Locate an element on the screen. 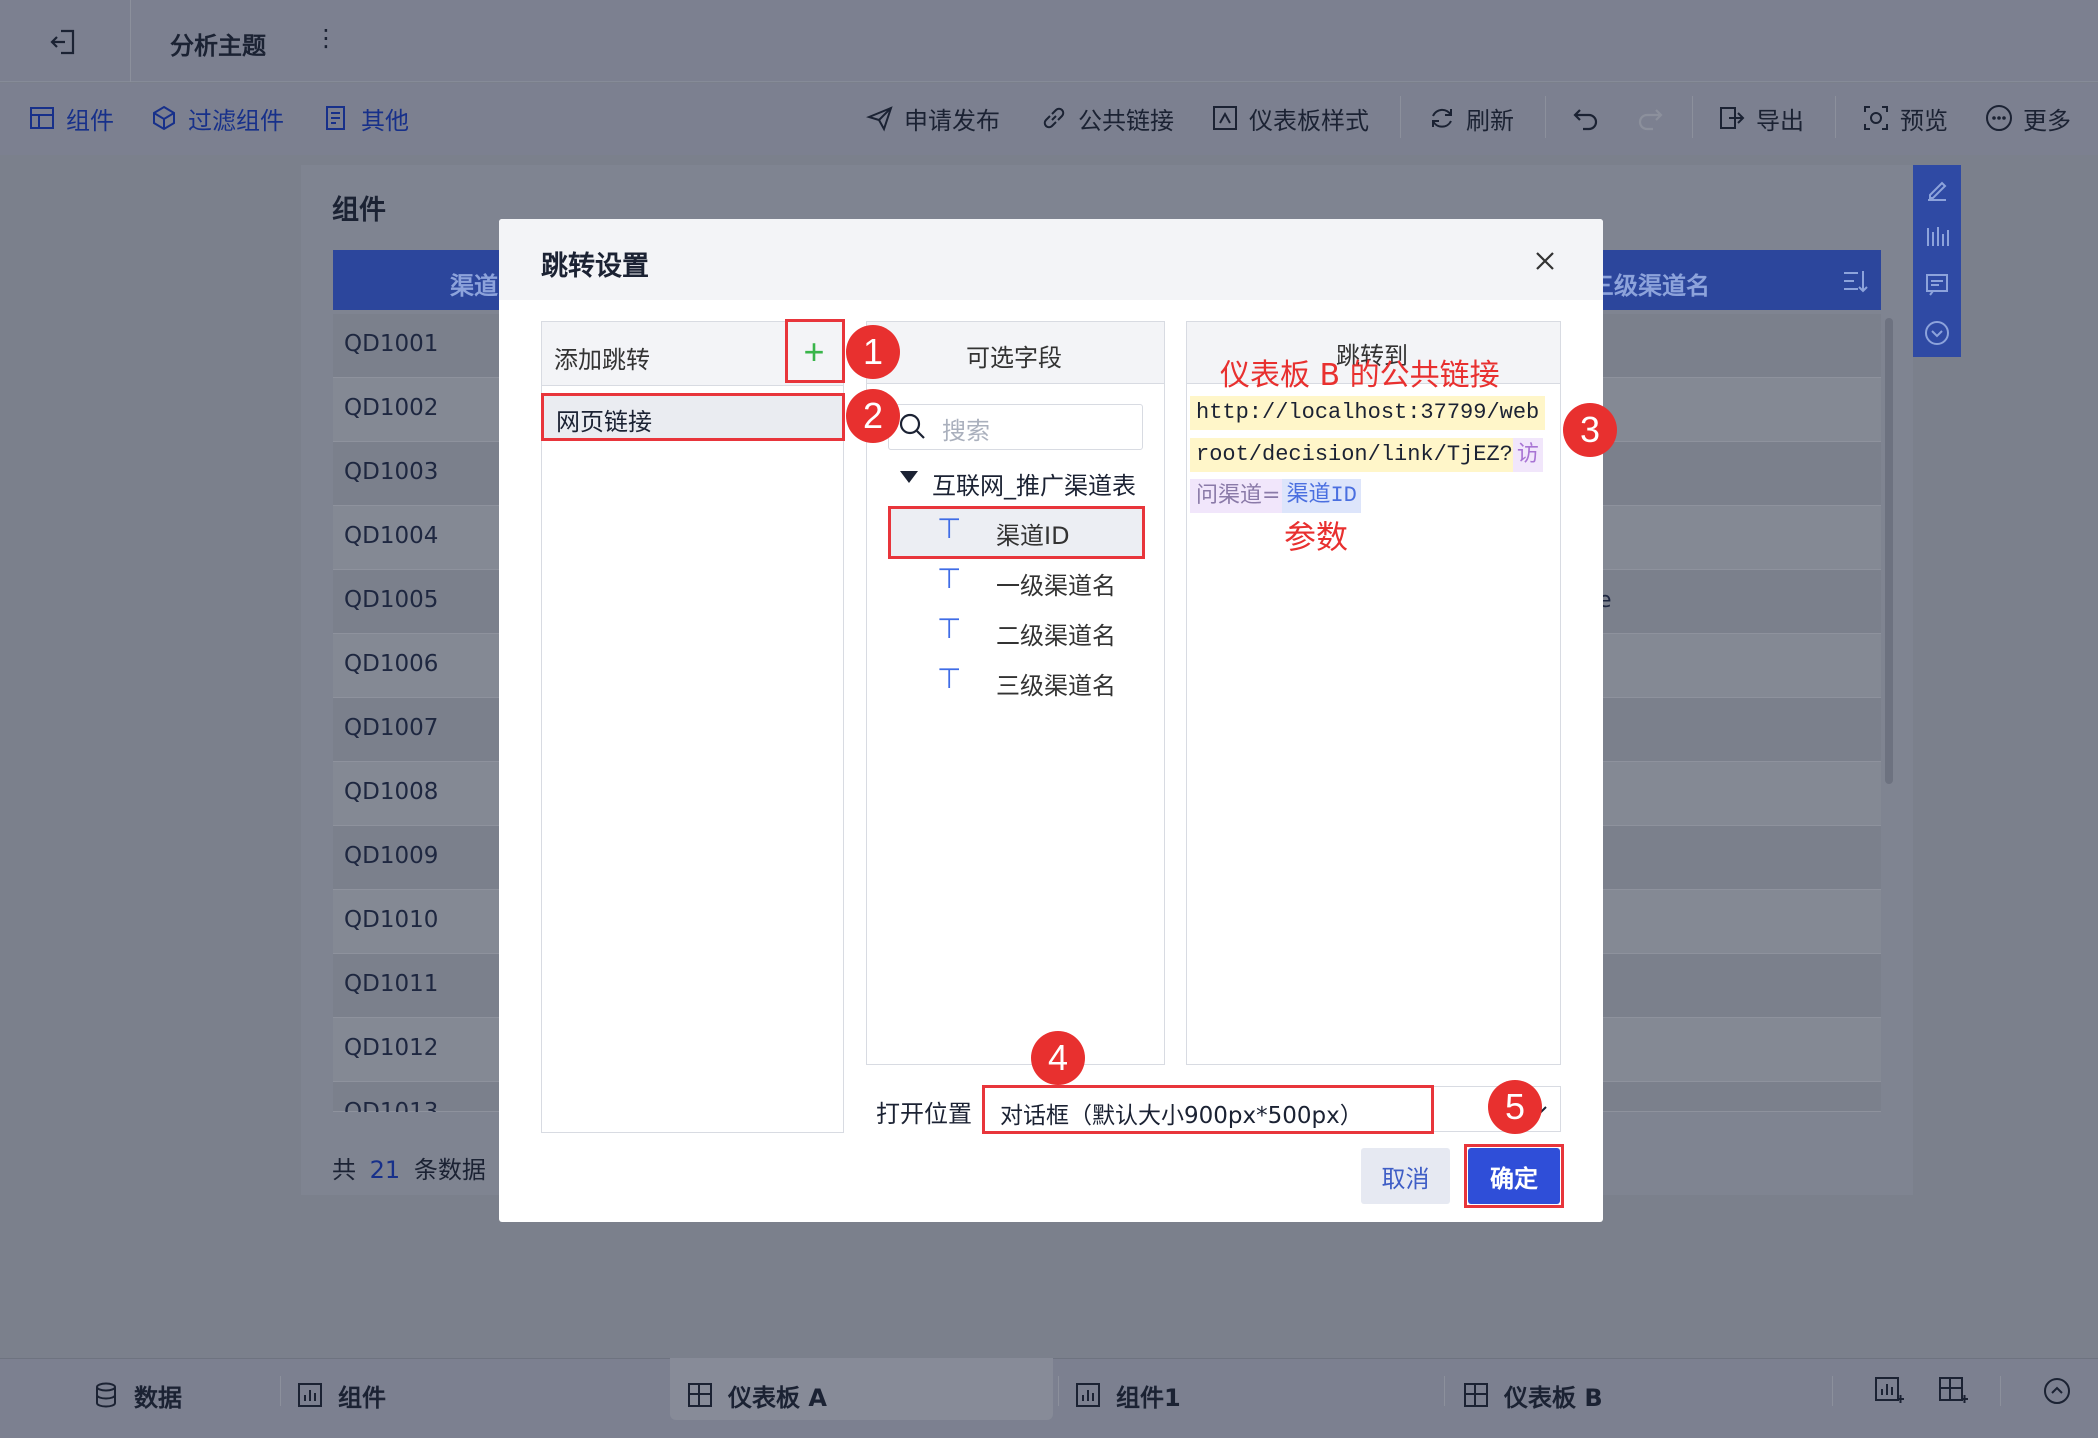  url-line-1: http://localhost:37799/web is located at coordinates (1368, 413).